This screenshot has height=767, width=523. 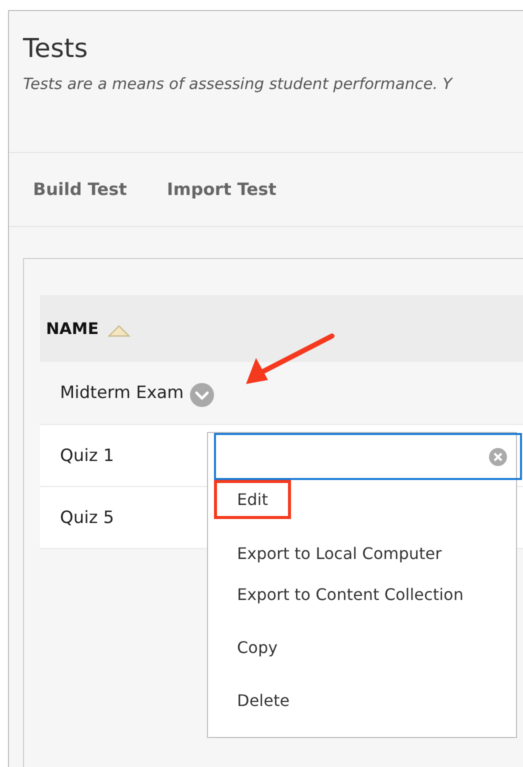 What do you see at coordinates (118, 331) in the screenshot?
I see `sort-icon` at bounding box center [118, 331].